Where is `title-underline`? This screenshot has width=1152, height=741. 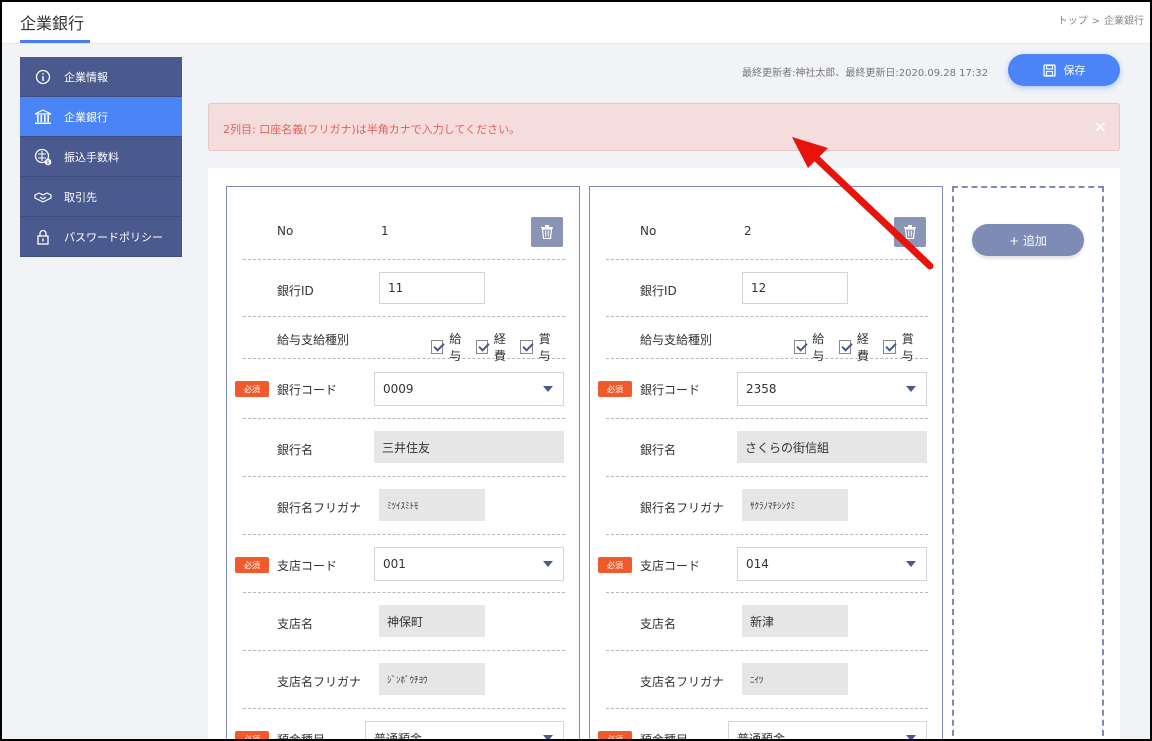
title-underline is located at coordinates (55, 41).